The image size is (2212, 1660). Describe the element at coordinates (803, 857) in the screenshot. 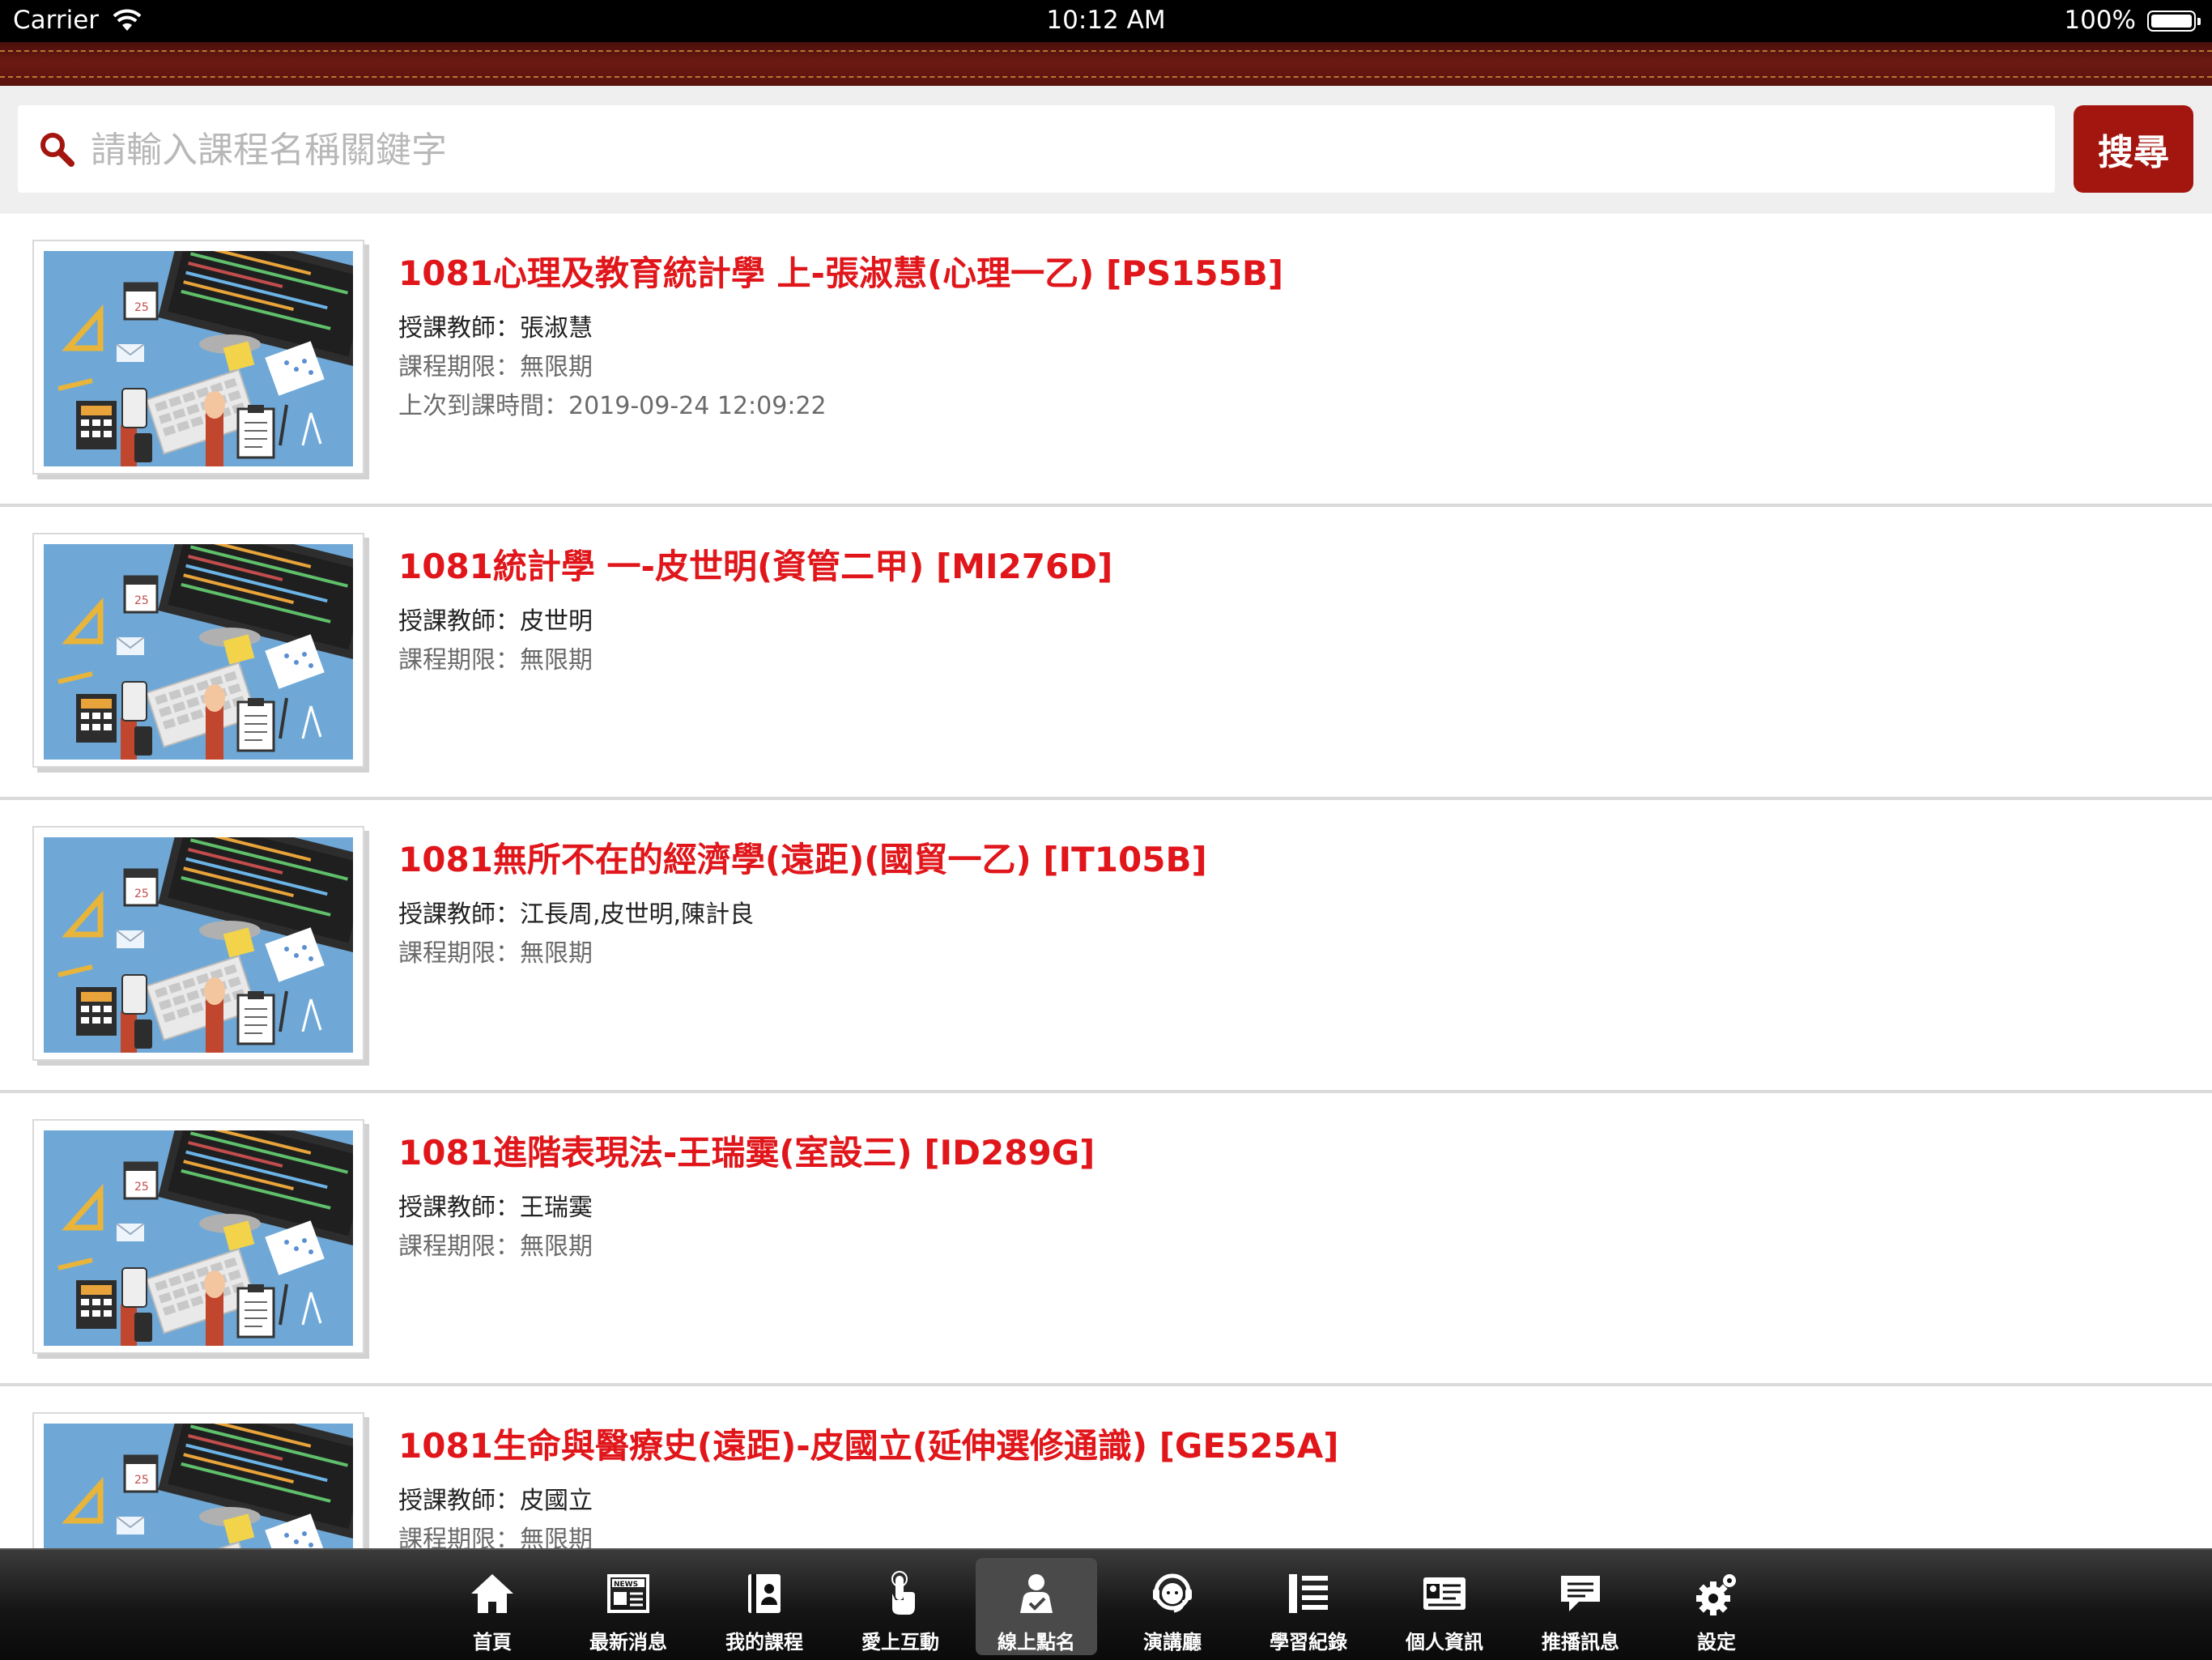

I see `course-title: 1081無所不在的經濟學(遠距)(國貿一乙) [IT105B]` at that location.